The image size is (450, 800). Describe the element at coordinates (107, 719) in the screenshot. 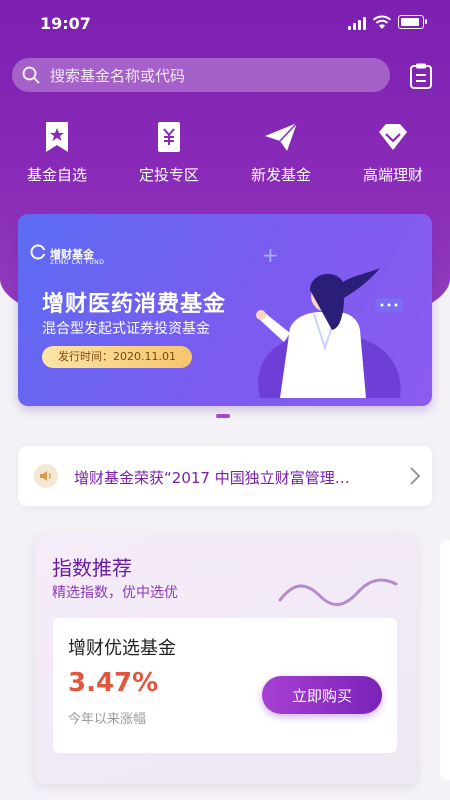

I see `fund-rate-label: 今年以来涨幅` at that location.